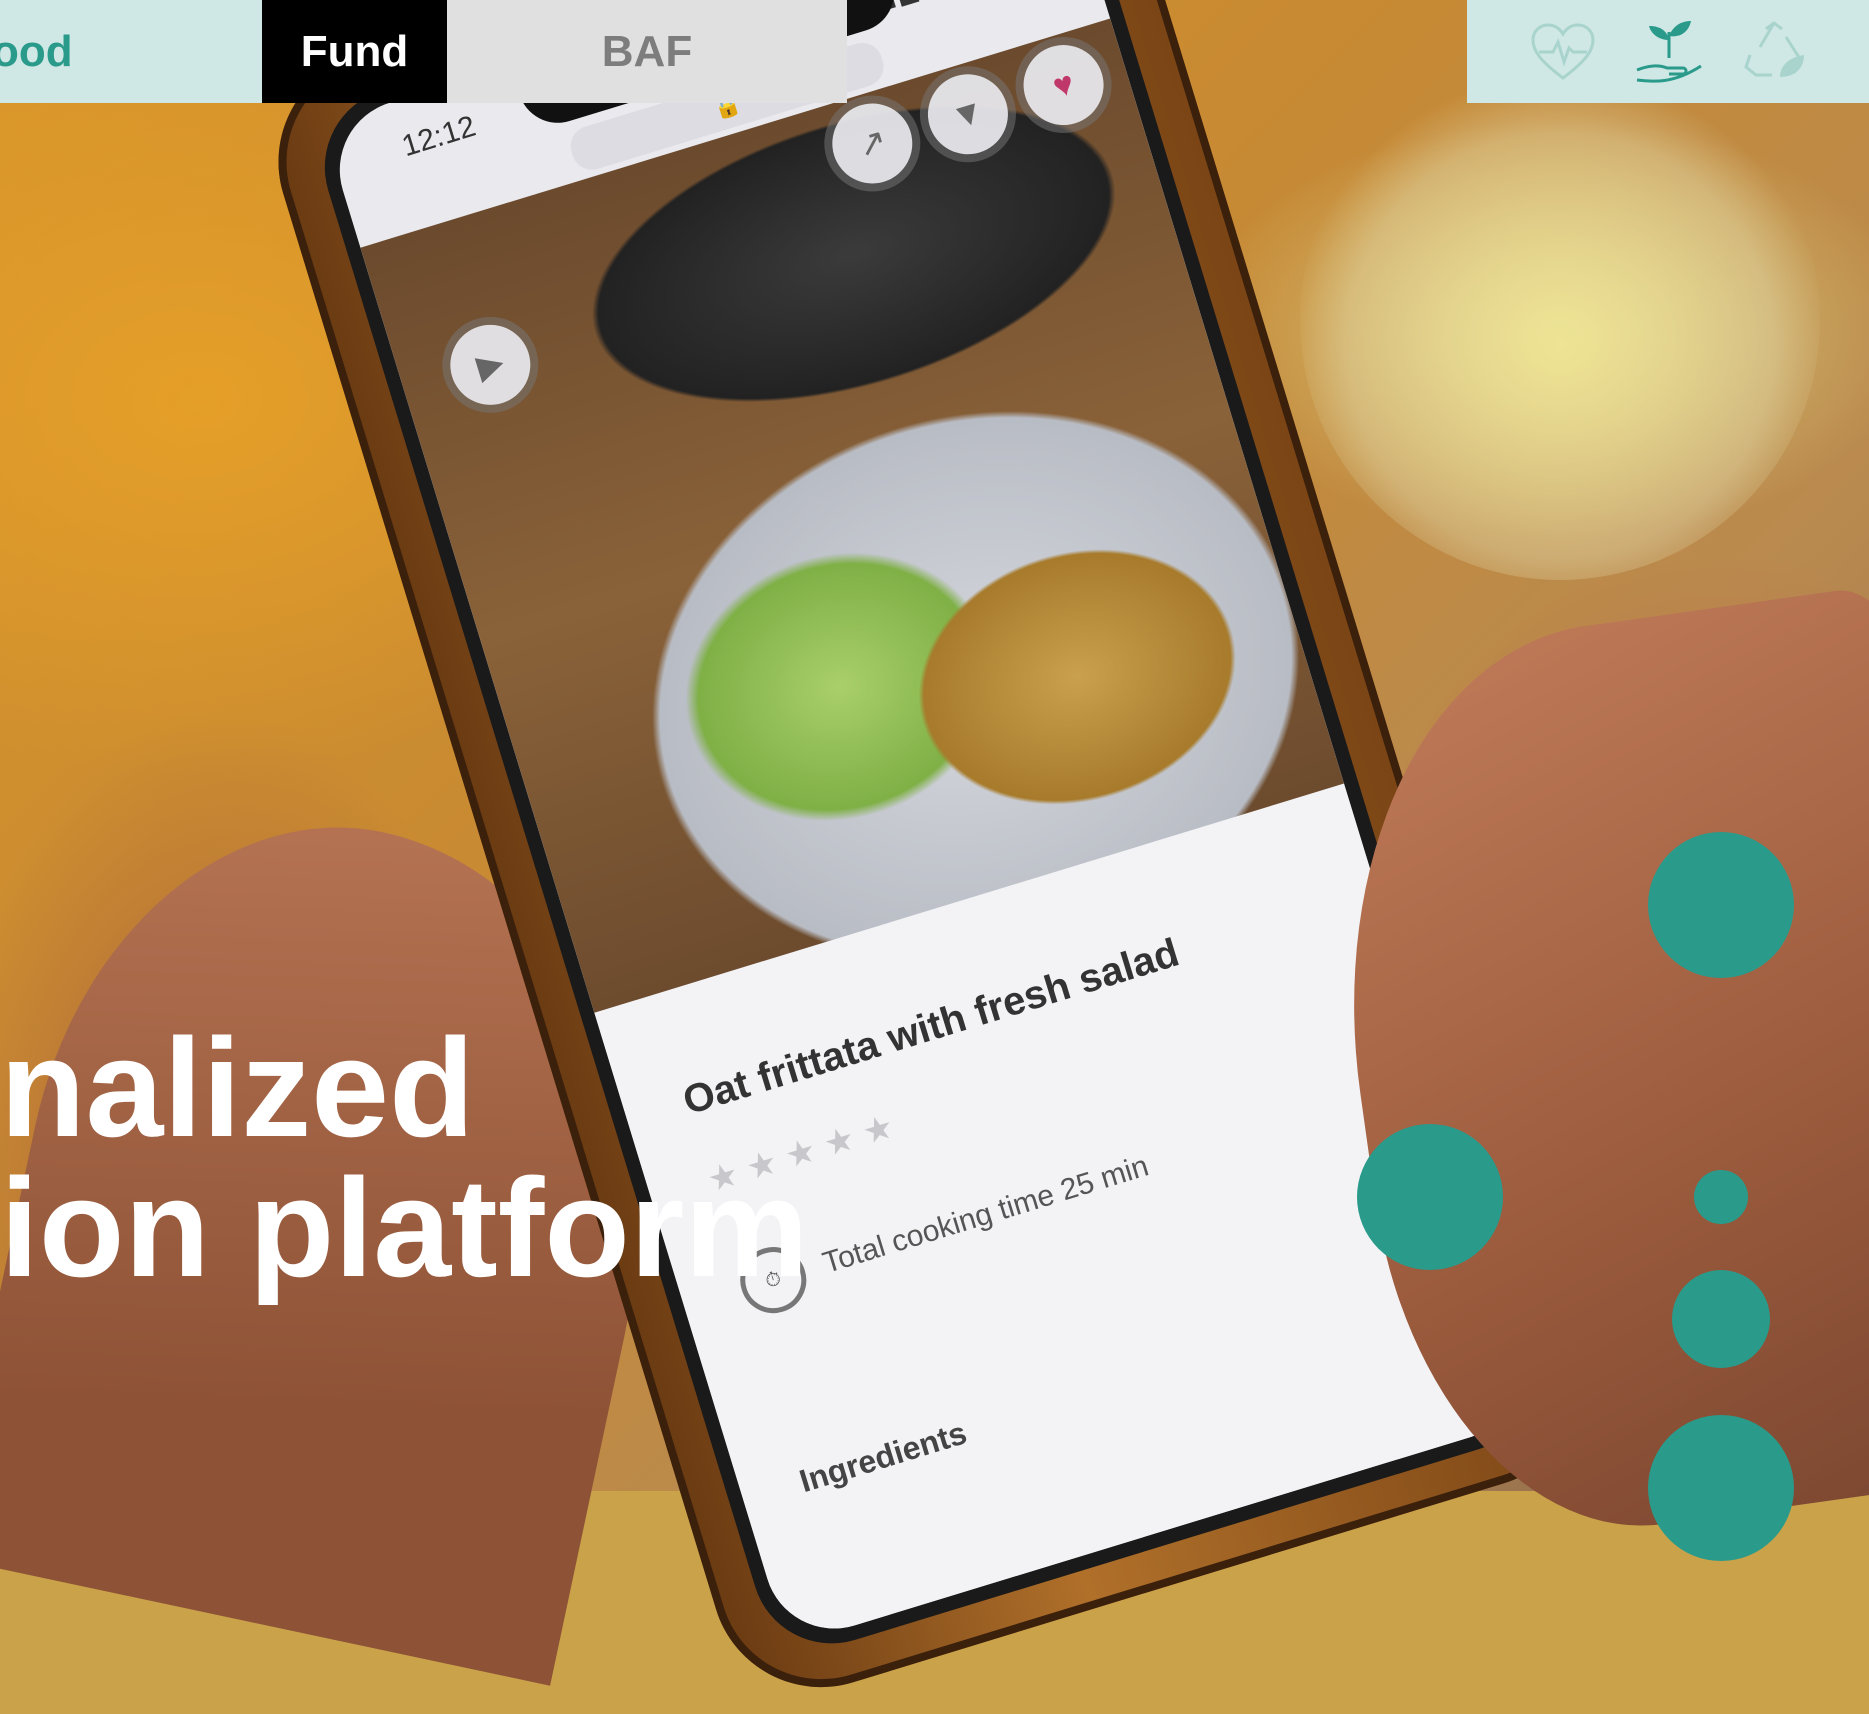  I want to click on nav-tab-fund: Fund, so click(354, 51).